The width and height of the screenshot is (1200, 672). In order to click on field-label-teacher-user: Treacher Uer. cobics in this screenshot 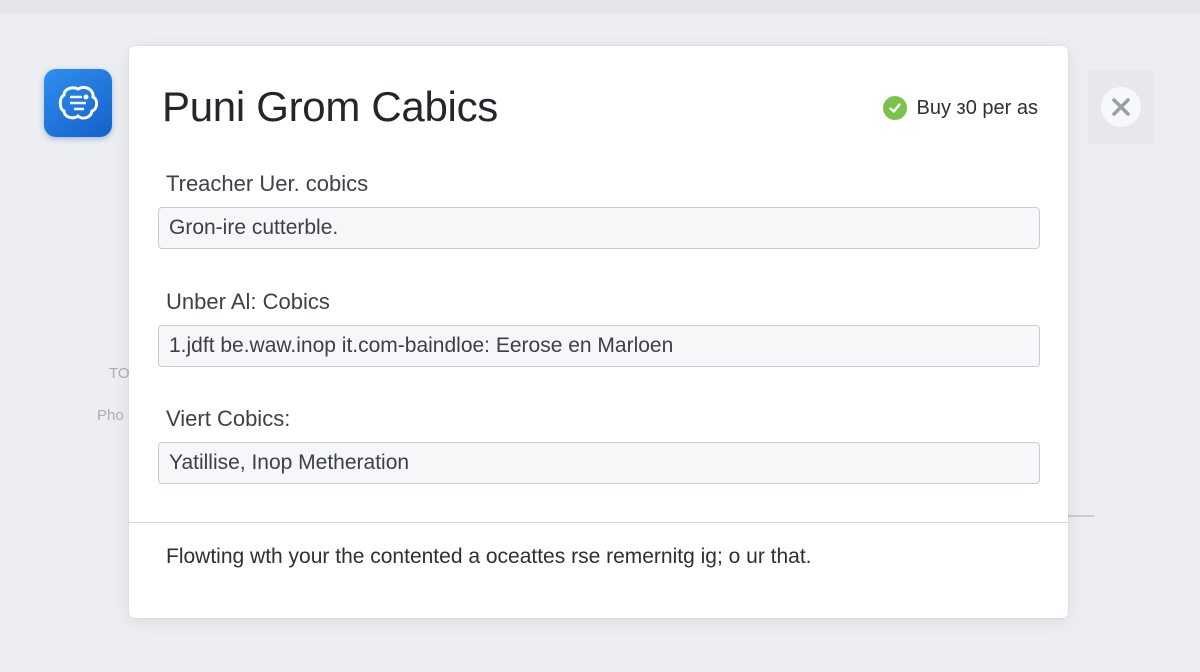, I will do `click(267, 183)`.